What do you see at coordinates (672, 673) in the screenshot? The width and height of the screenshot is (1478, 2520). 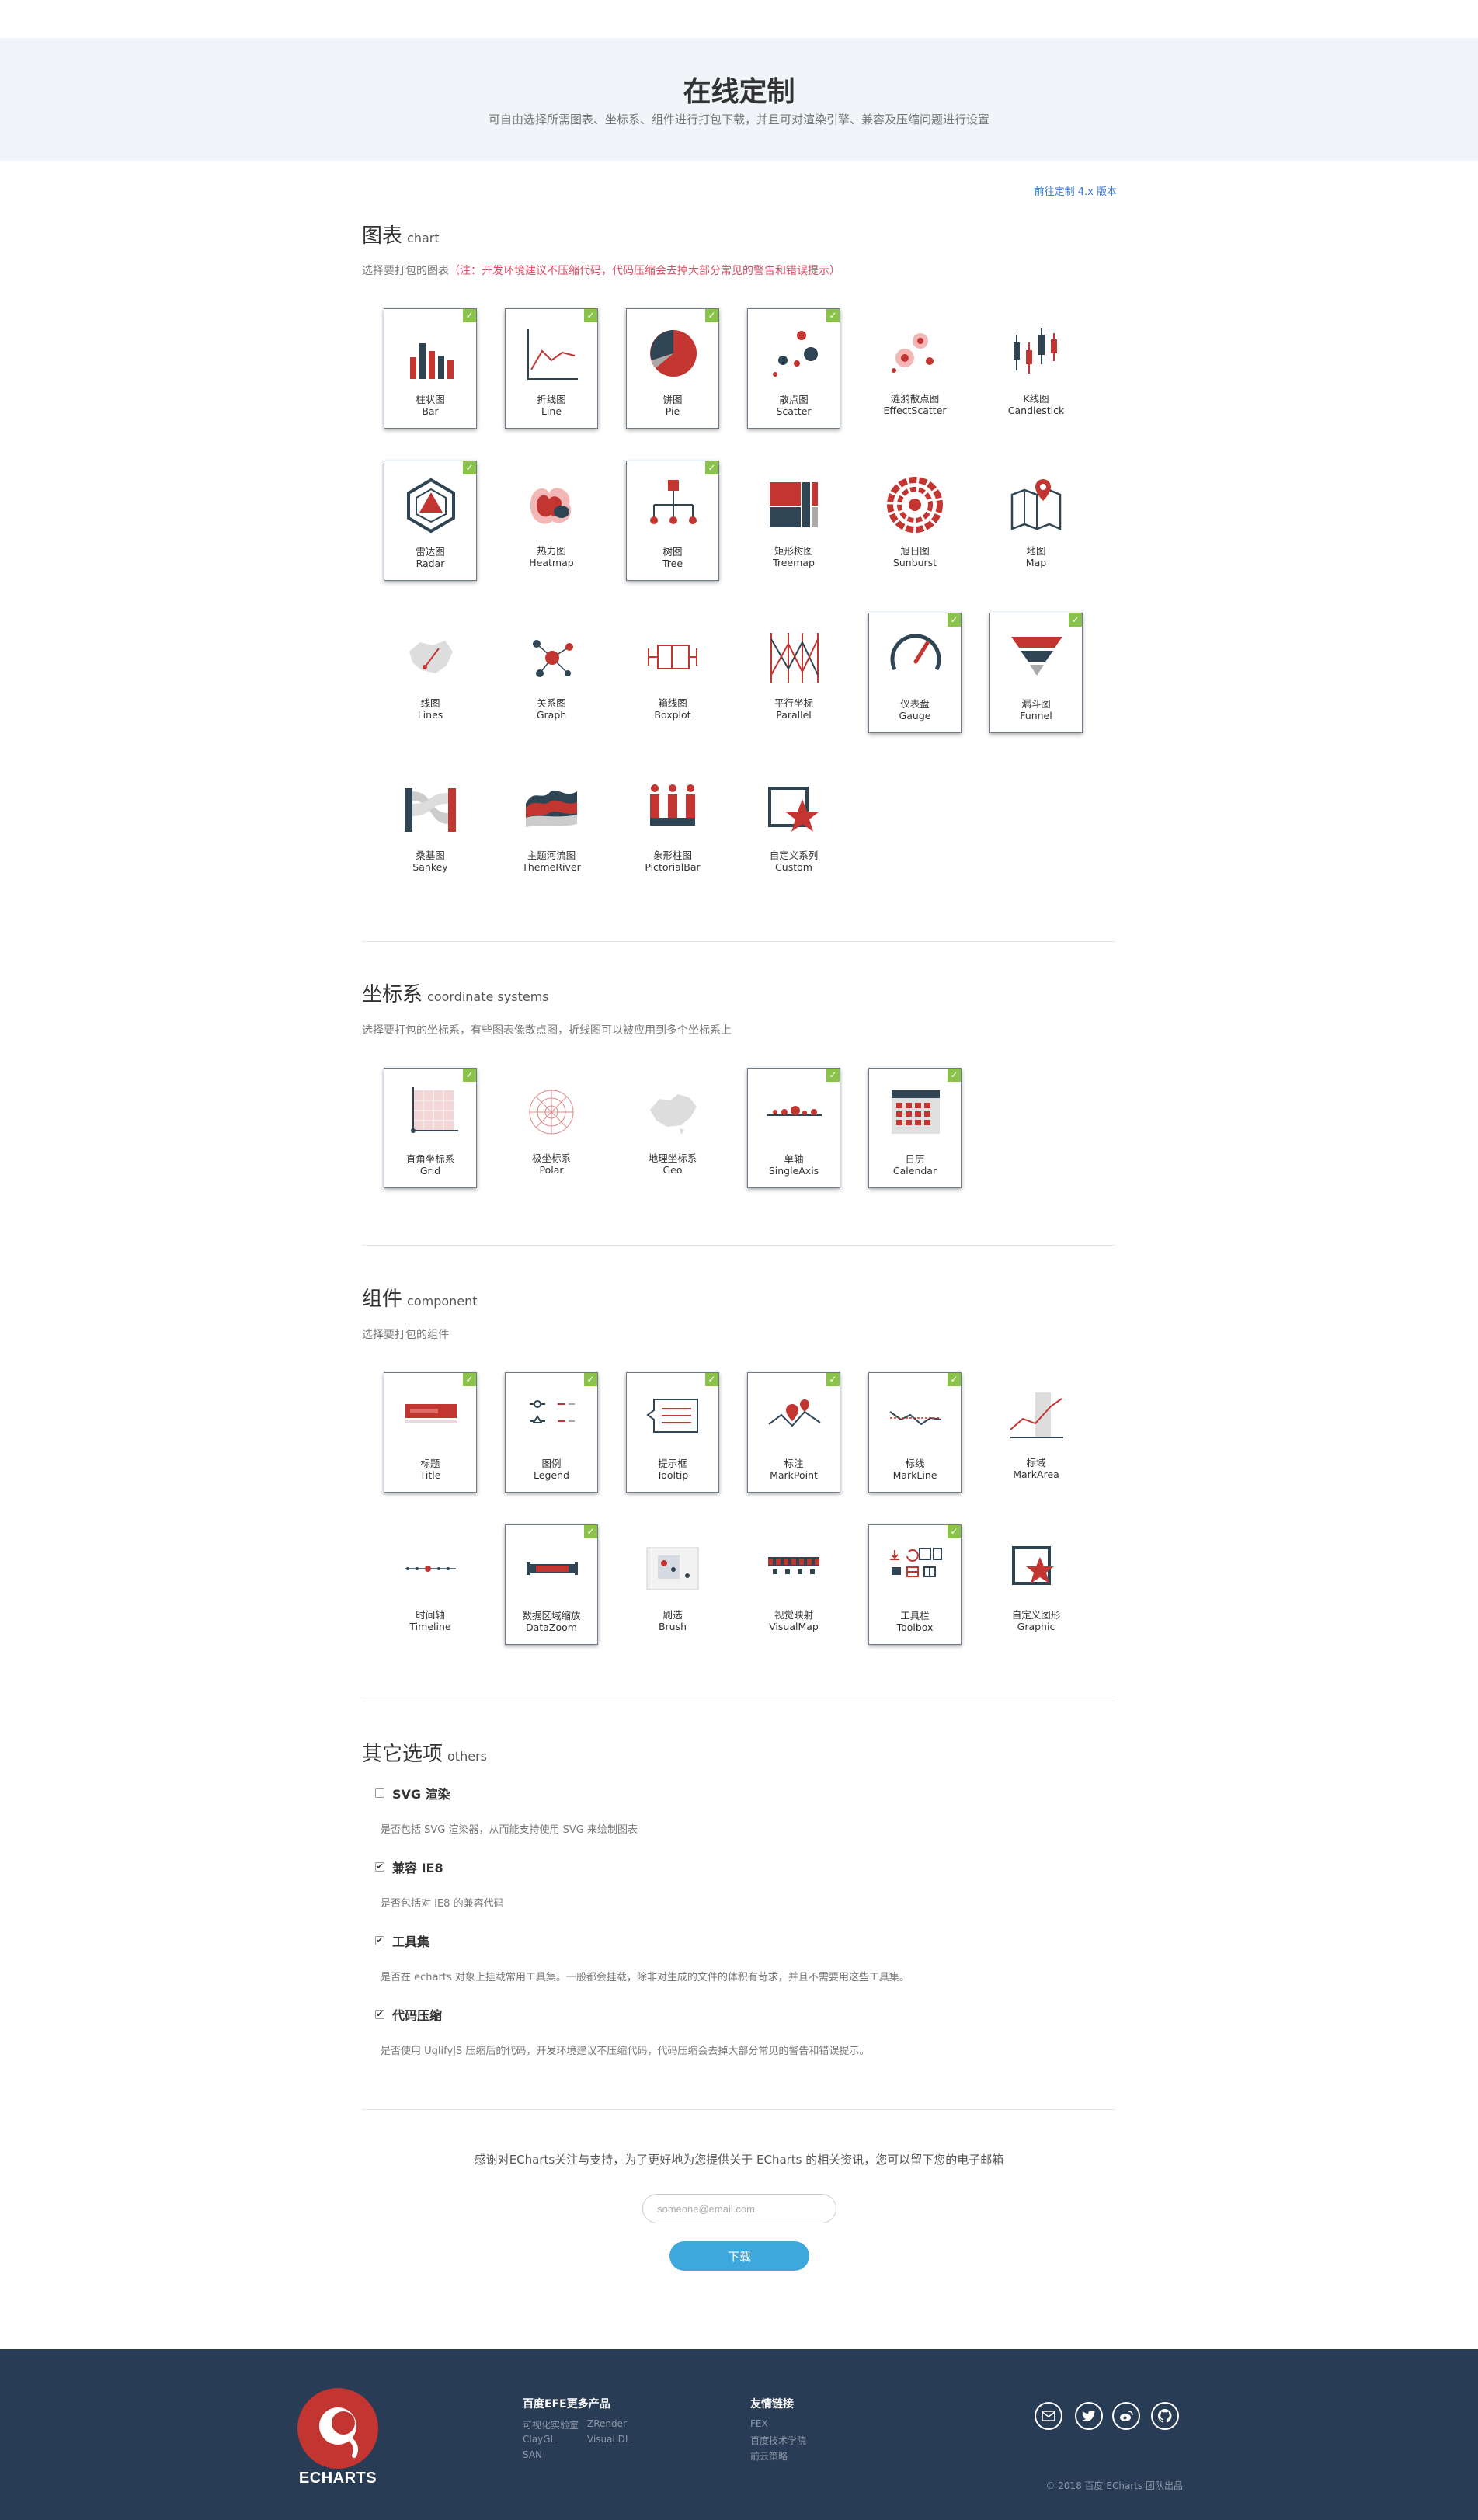 I see `chart-boxplot-option: ✓箱线图Boxplot` at bounding box center [672, 673].